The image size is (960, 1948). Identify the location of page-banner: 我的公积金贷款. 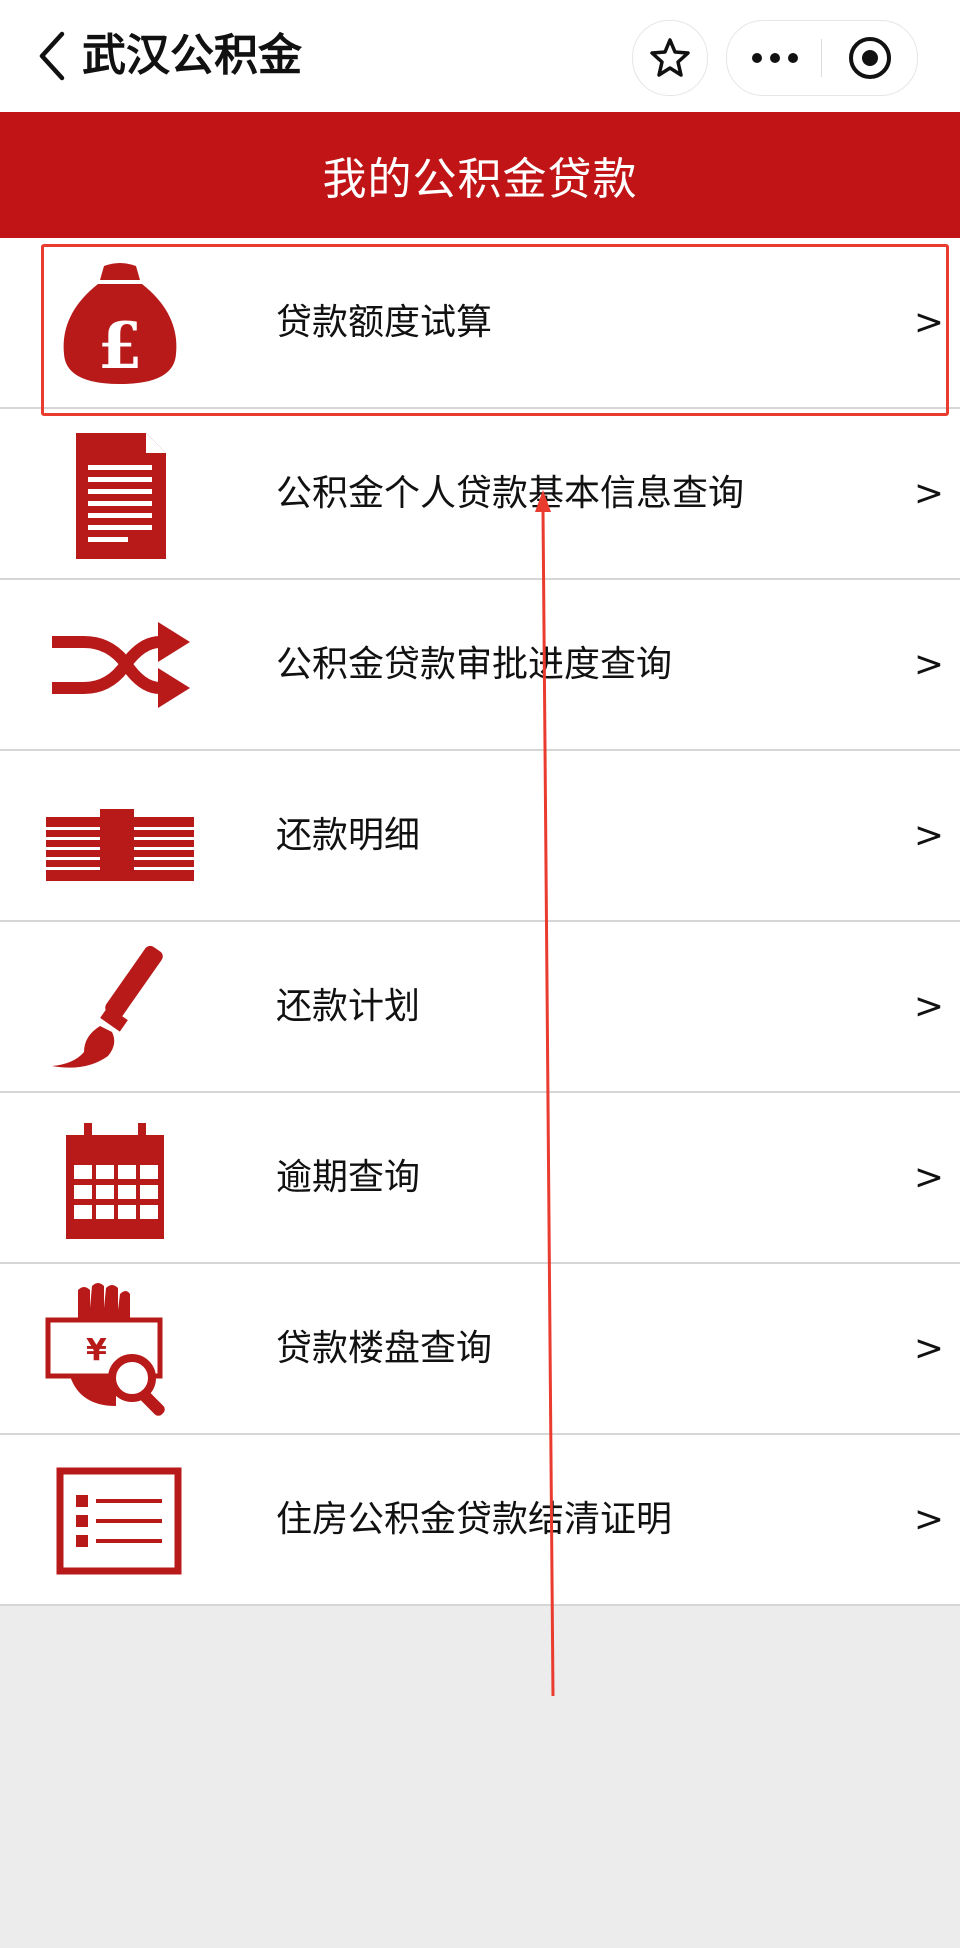
(480, 175).